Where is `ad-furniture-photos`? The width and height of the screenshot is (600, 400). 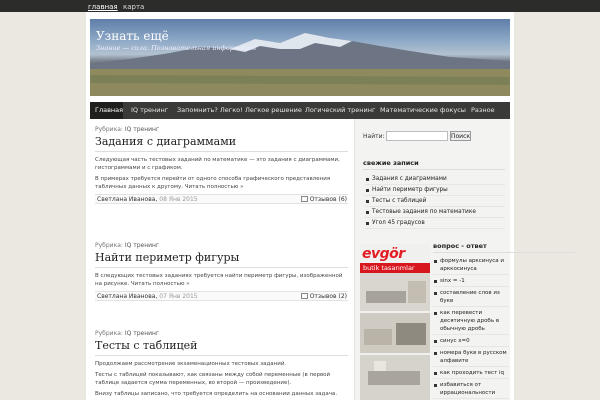 ad-furniture-photos is located at coordinates (395, 336).